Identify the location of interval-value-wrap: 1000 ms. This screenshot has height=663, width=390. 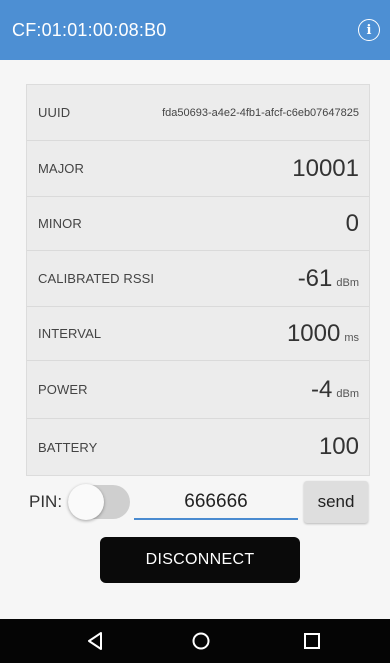
(323, 334).